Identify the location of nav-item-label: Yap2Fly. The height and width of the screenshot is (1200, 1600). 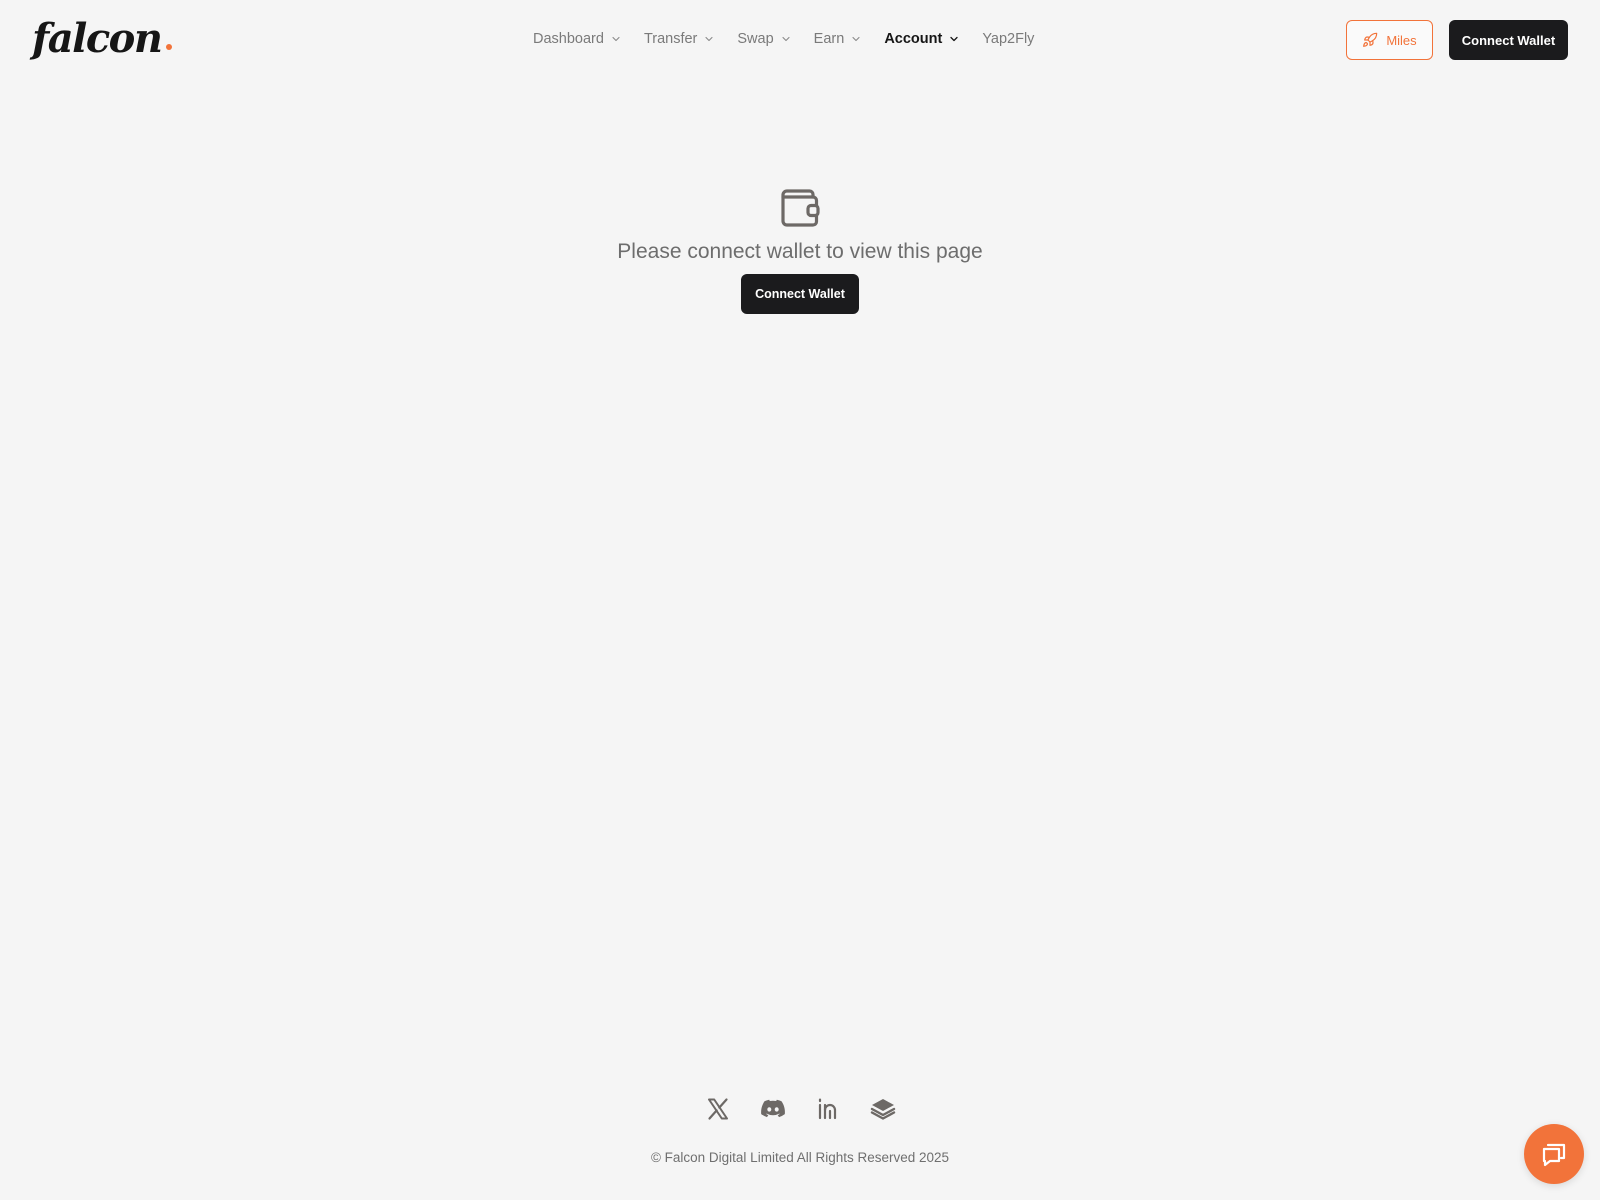
(1008, 39).